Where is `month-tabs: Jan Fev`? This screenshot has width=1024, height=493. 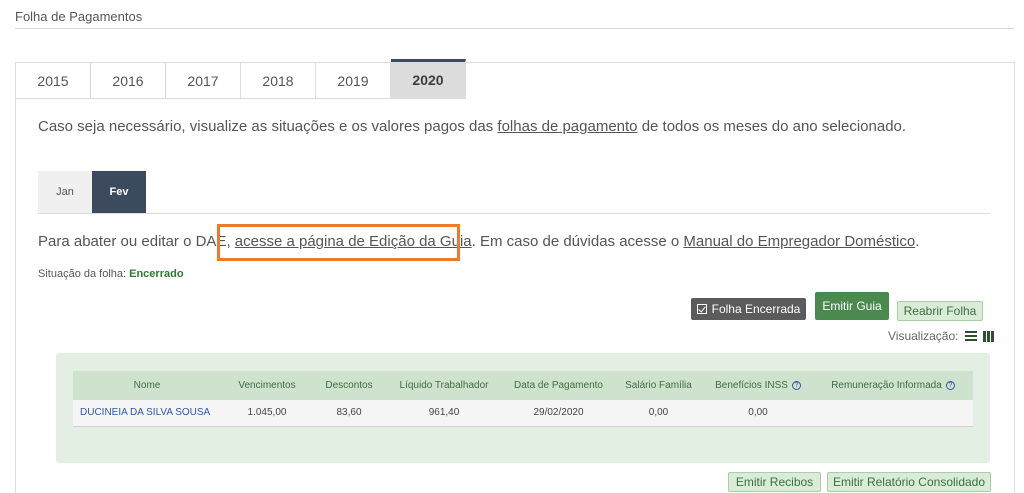
month-tabs: Jan Fev is located at coordinates (92, 192).